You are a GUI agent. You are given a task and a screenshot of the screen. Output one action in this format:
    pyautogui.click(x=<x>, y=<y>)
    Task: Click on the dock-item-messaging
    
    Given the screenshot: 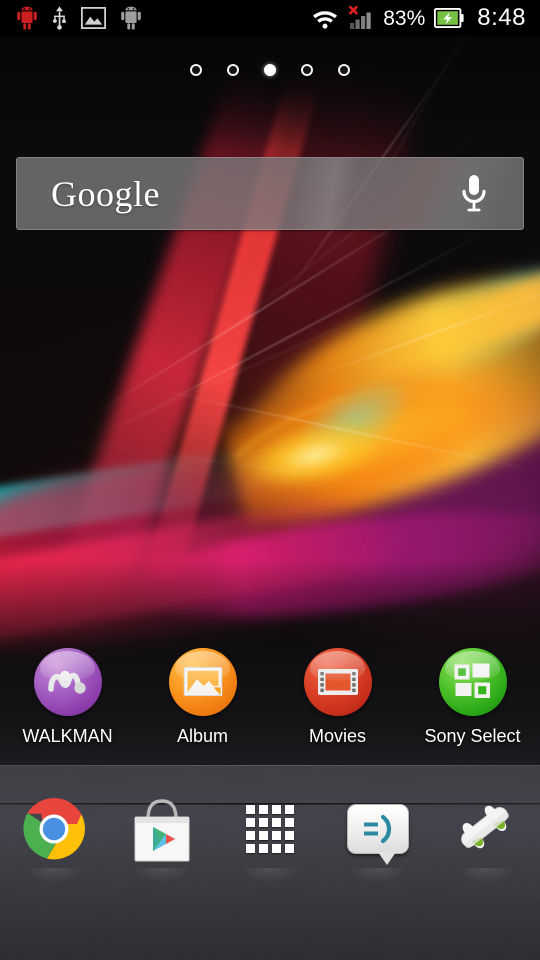 What is the action you would take?
    pyautogui.click(x=378, y=829)
    